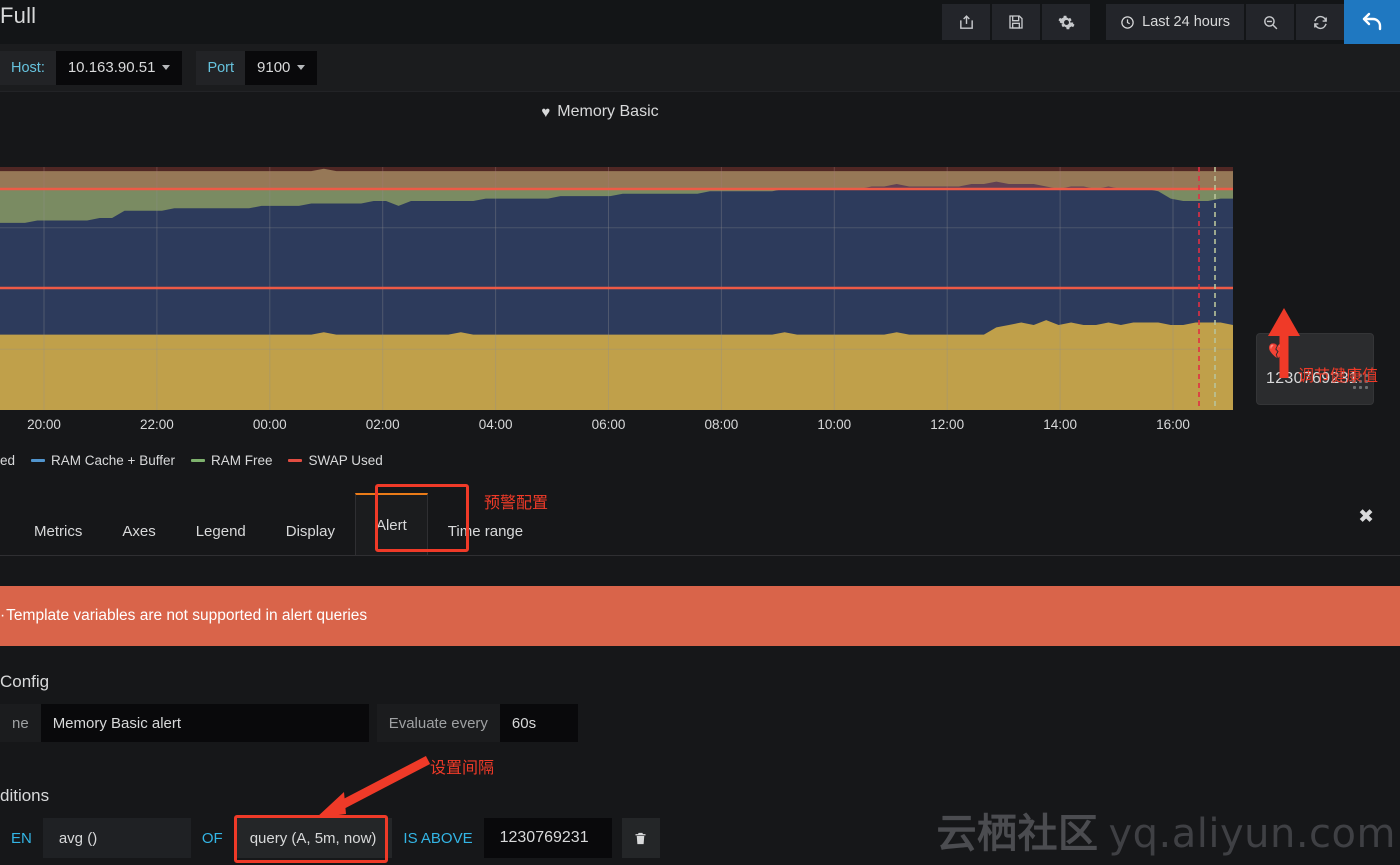  What do you see at coordinates (28, 67) in the screenshot?
I see `variable-label-host: Host:` at bounding box center [28, 67].